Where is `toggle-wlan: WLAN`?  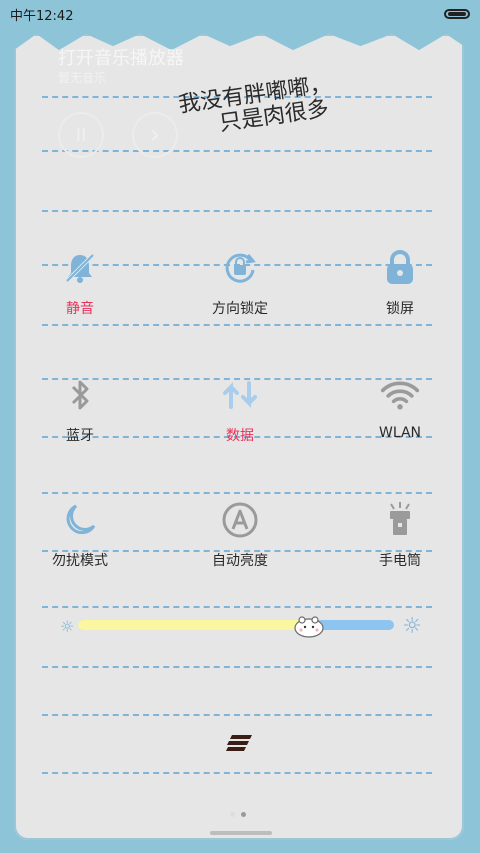
toggle-wlan: WLAN is located at coordinates (400, 408).